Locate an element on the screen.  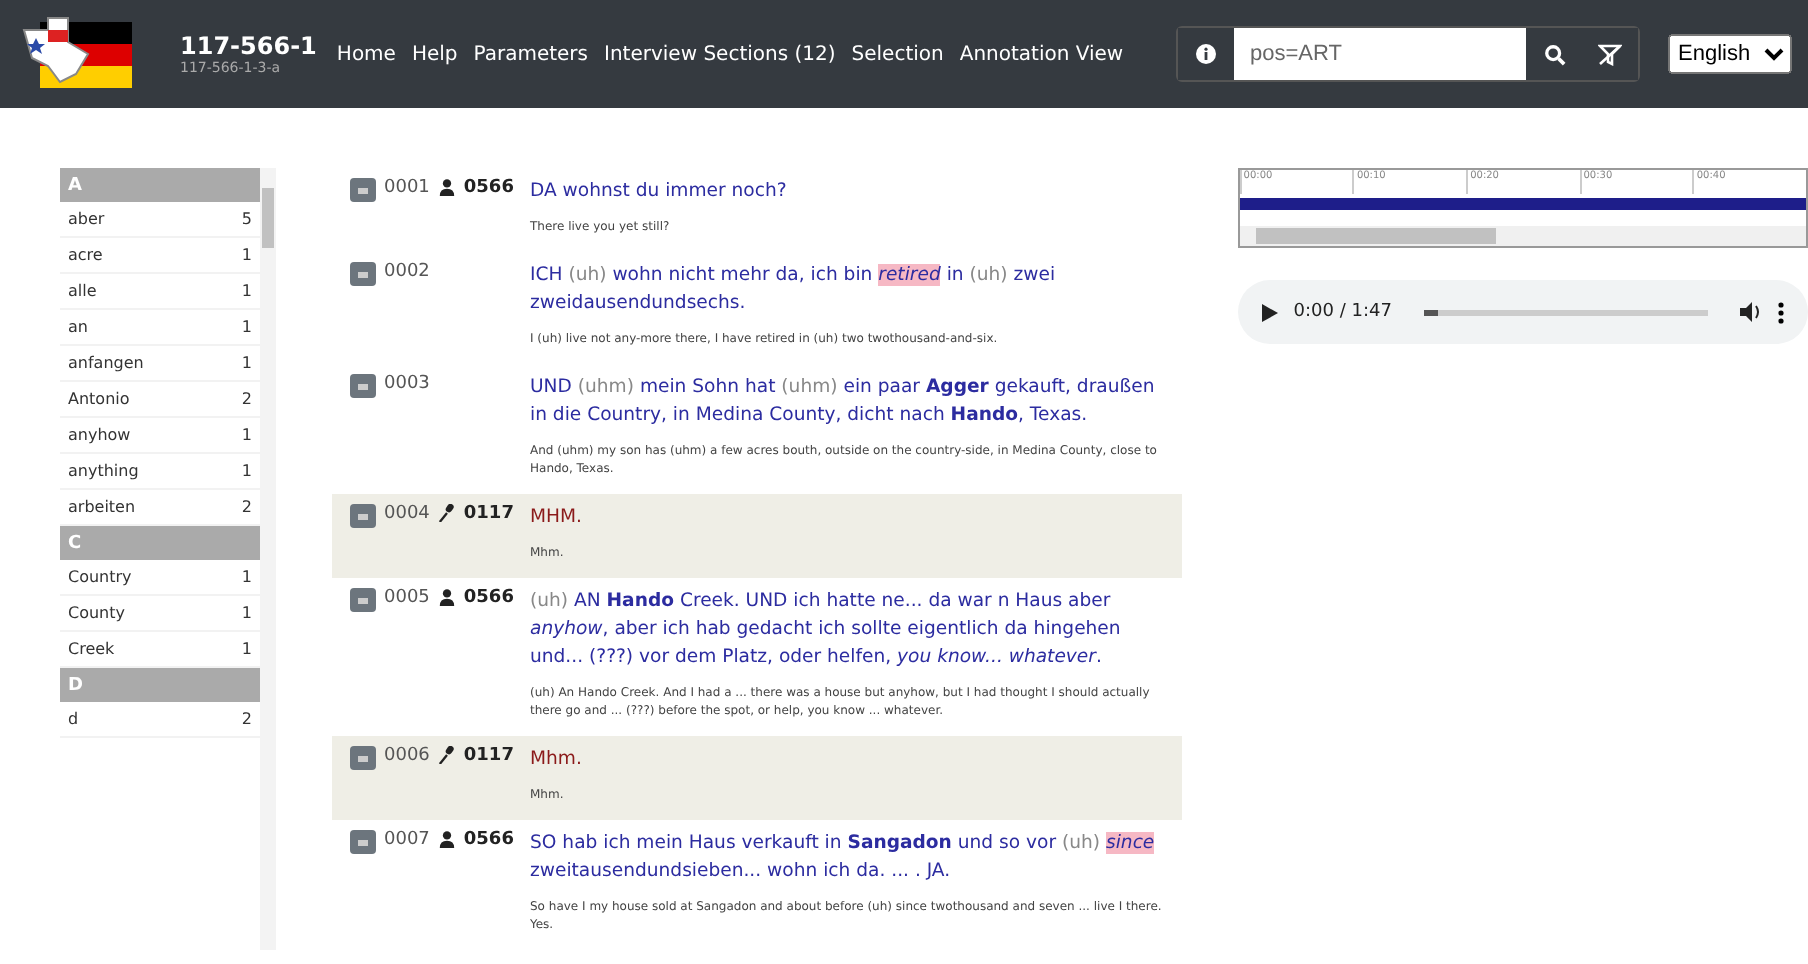
progress-track is located at coordinates (1565, 312).